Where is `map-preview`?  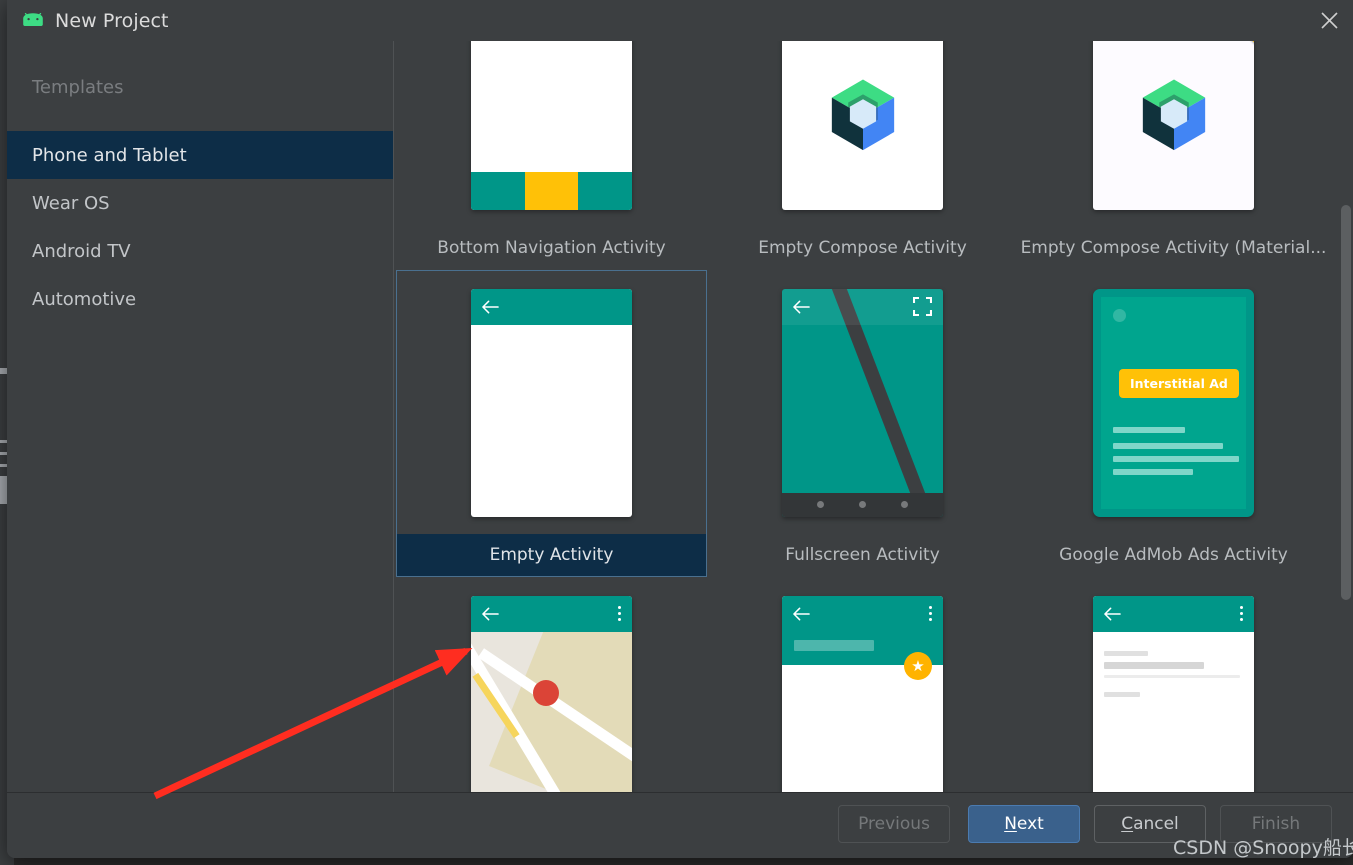 map-preview is located at coordinates (551, 711).